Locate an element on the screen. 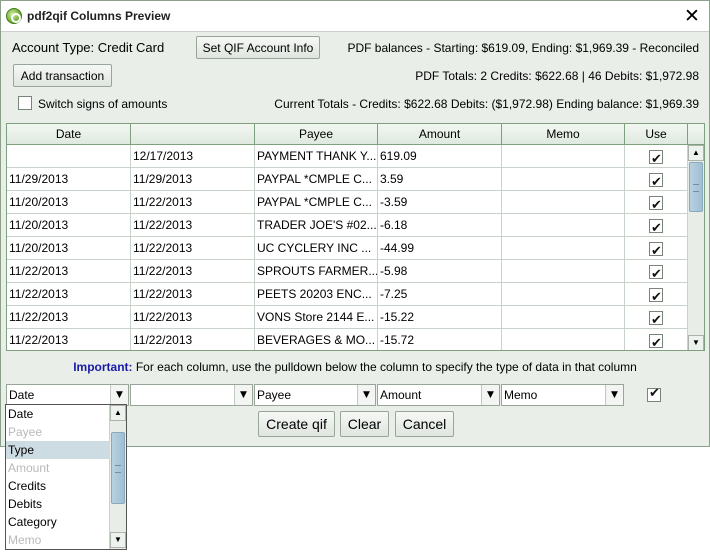 The width and height of the screenshot is (710, 556). cell-date2: 12/17/2013 is located at coordinates (193, 156).